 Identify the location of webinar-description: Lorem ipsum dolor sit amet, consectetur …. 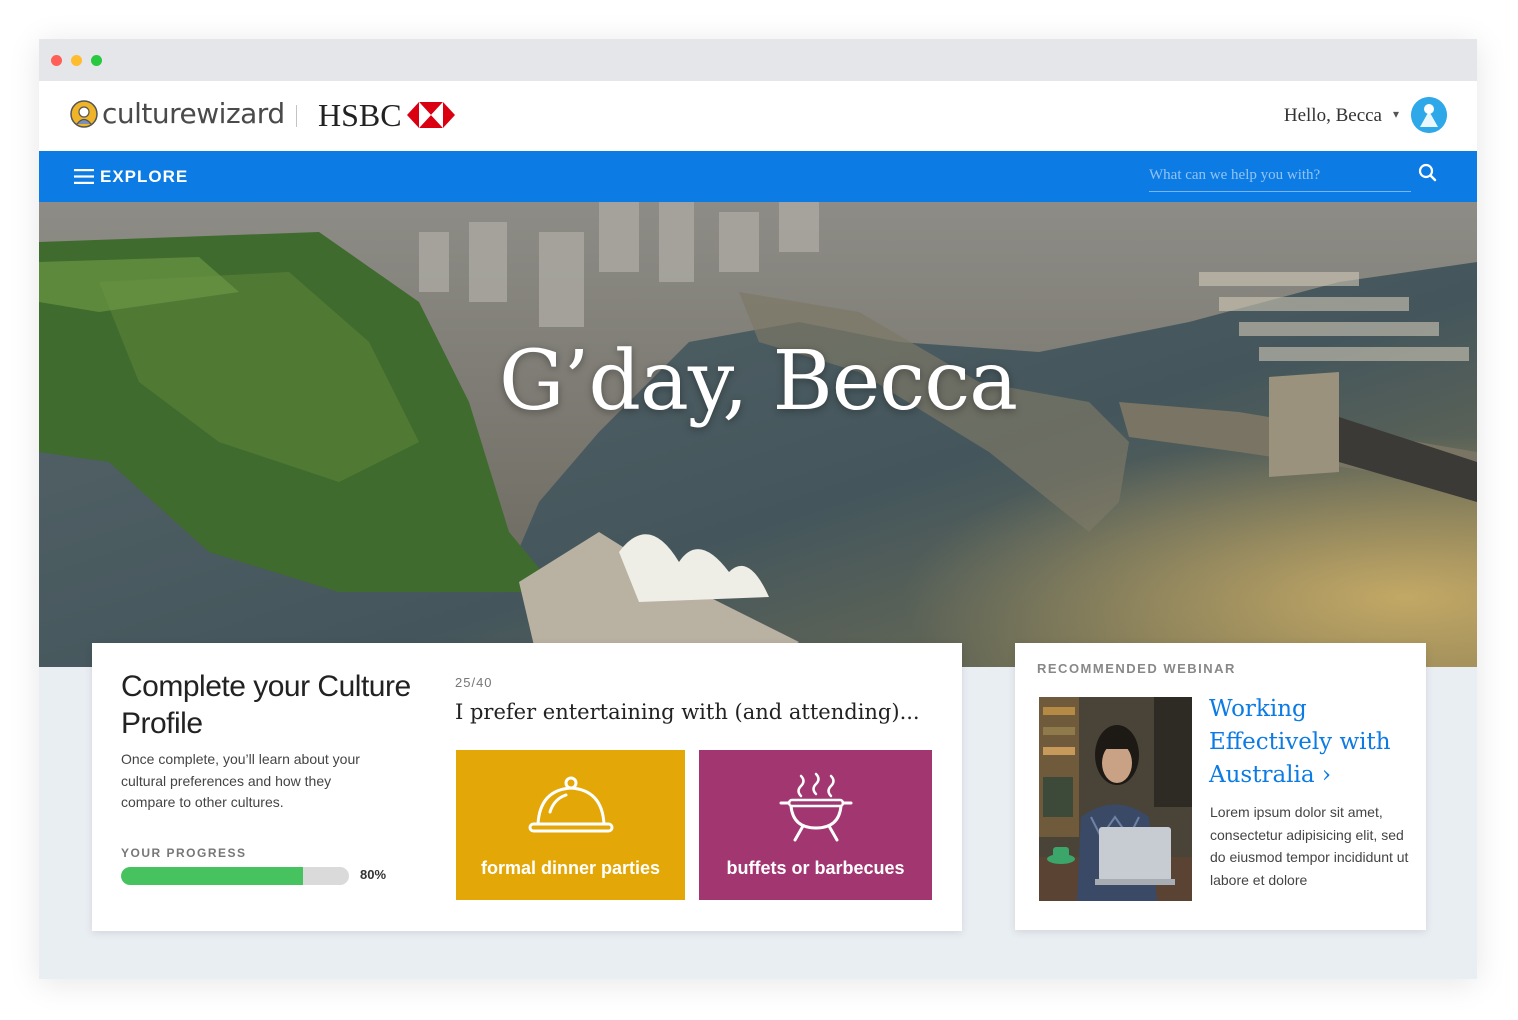
(1309, 846).